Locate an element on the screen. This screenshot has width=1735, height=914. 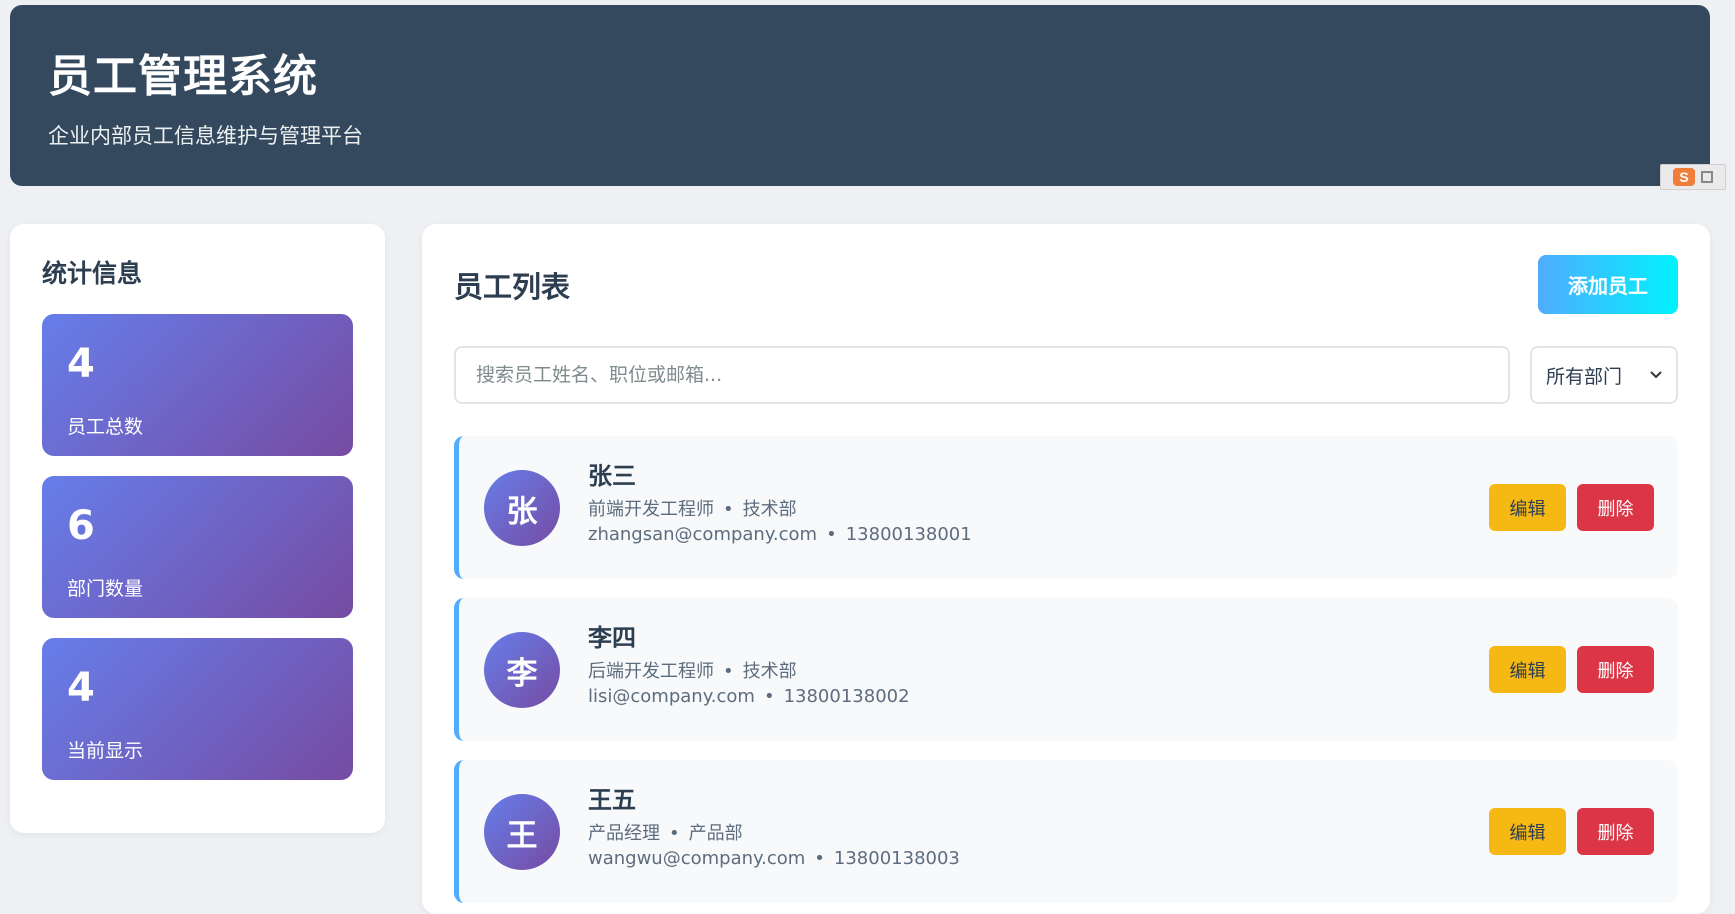
department-select: 所有部门 is located at coordinates (1604, 375).